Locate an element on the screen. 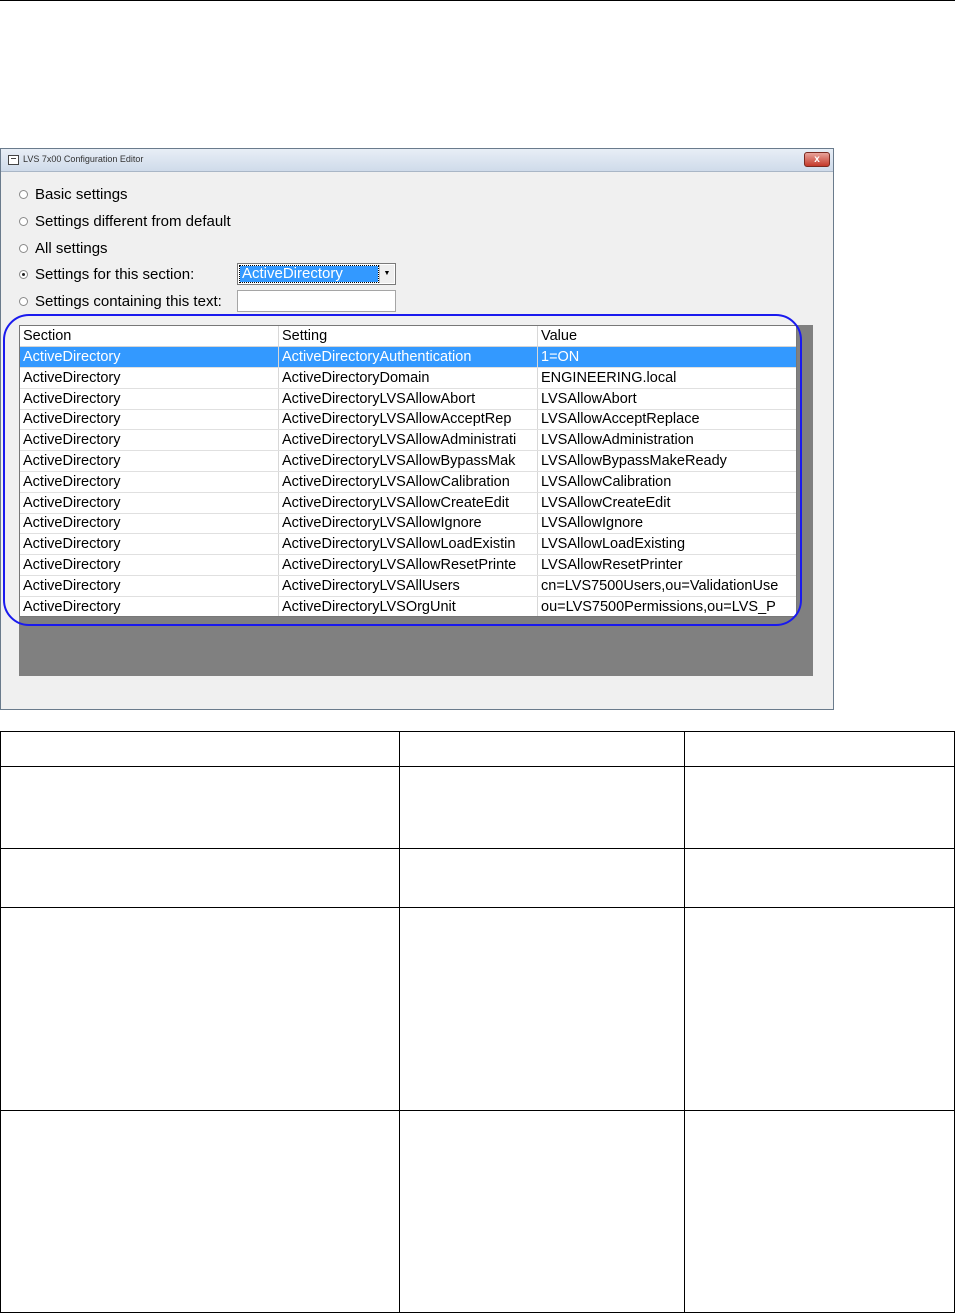  grid-cell-value: ou=LVS7500Permissions,ou=LVS_P is located at coordinates (667, 606).